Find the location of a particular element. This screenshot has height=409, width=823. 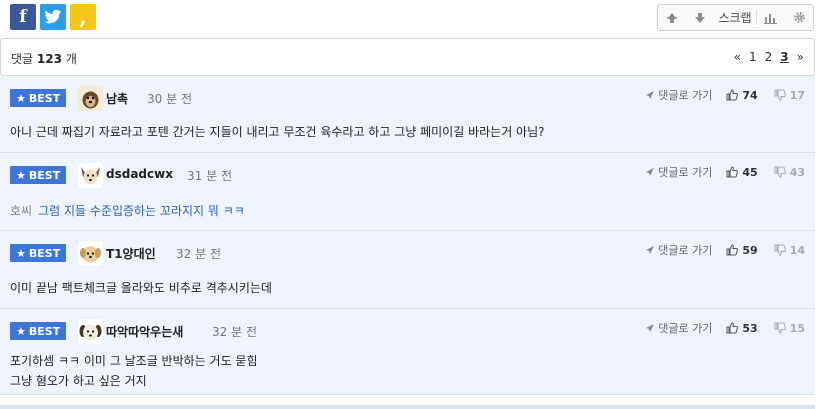

settings-button is located at coordinates (799, 17).